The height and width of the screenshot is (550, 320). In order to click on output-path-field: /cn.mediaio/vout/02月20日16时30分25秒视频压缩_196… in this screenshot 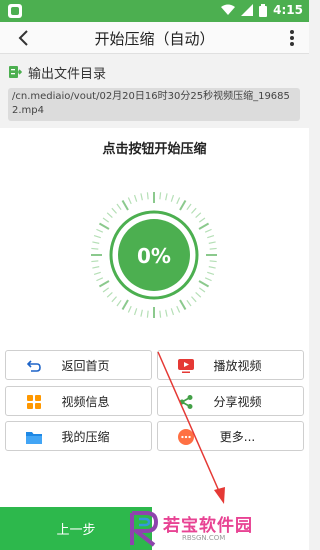, I will do `click(154, 104)`.